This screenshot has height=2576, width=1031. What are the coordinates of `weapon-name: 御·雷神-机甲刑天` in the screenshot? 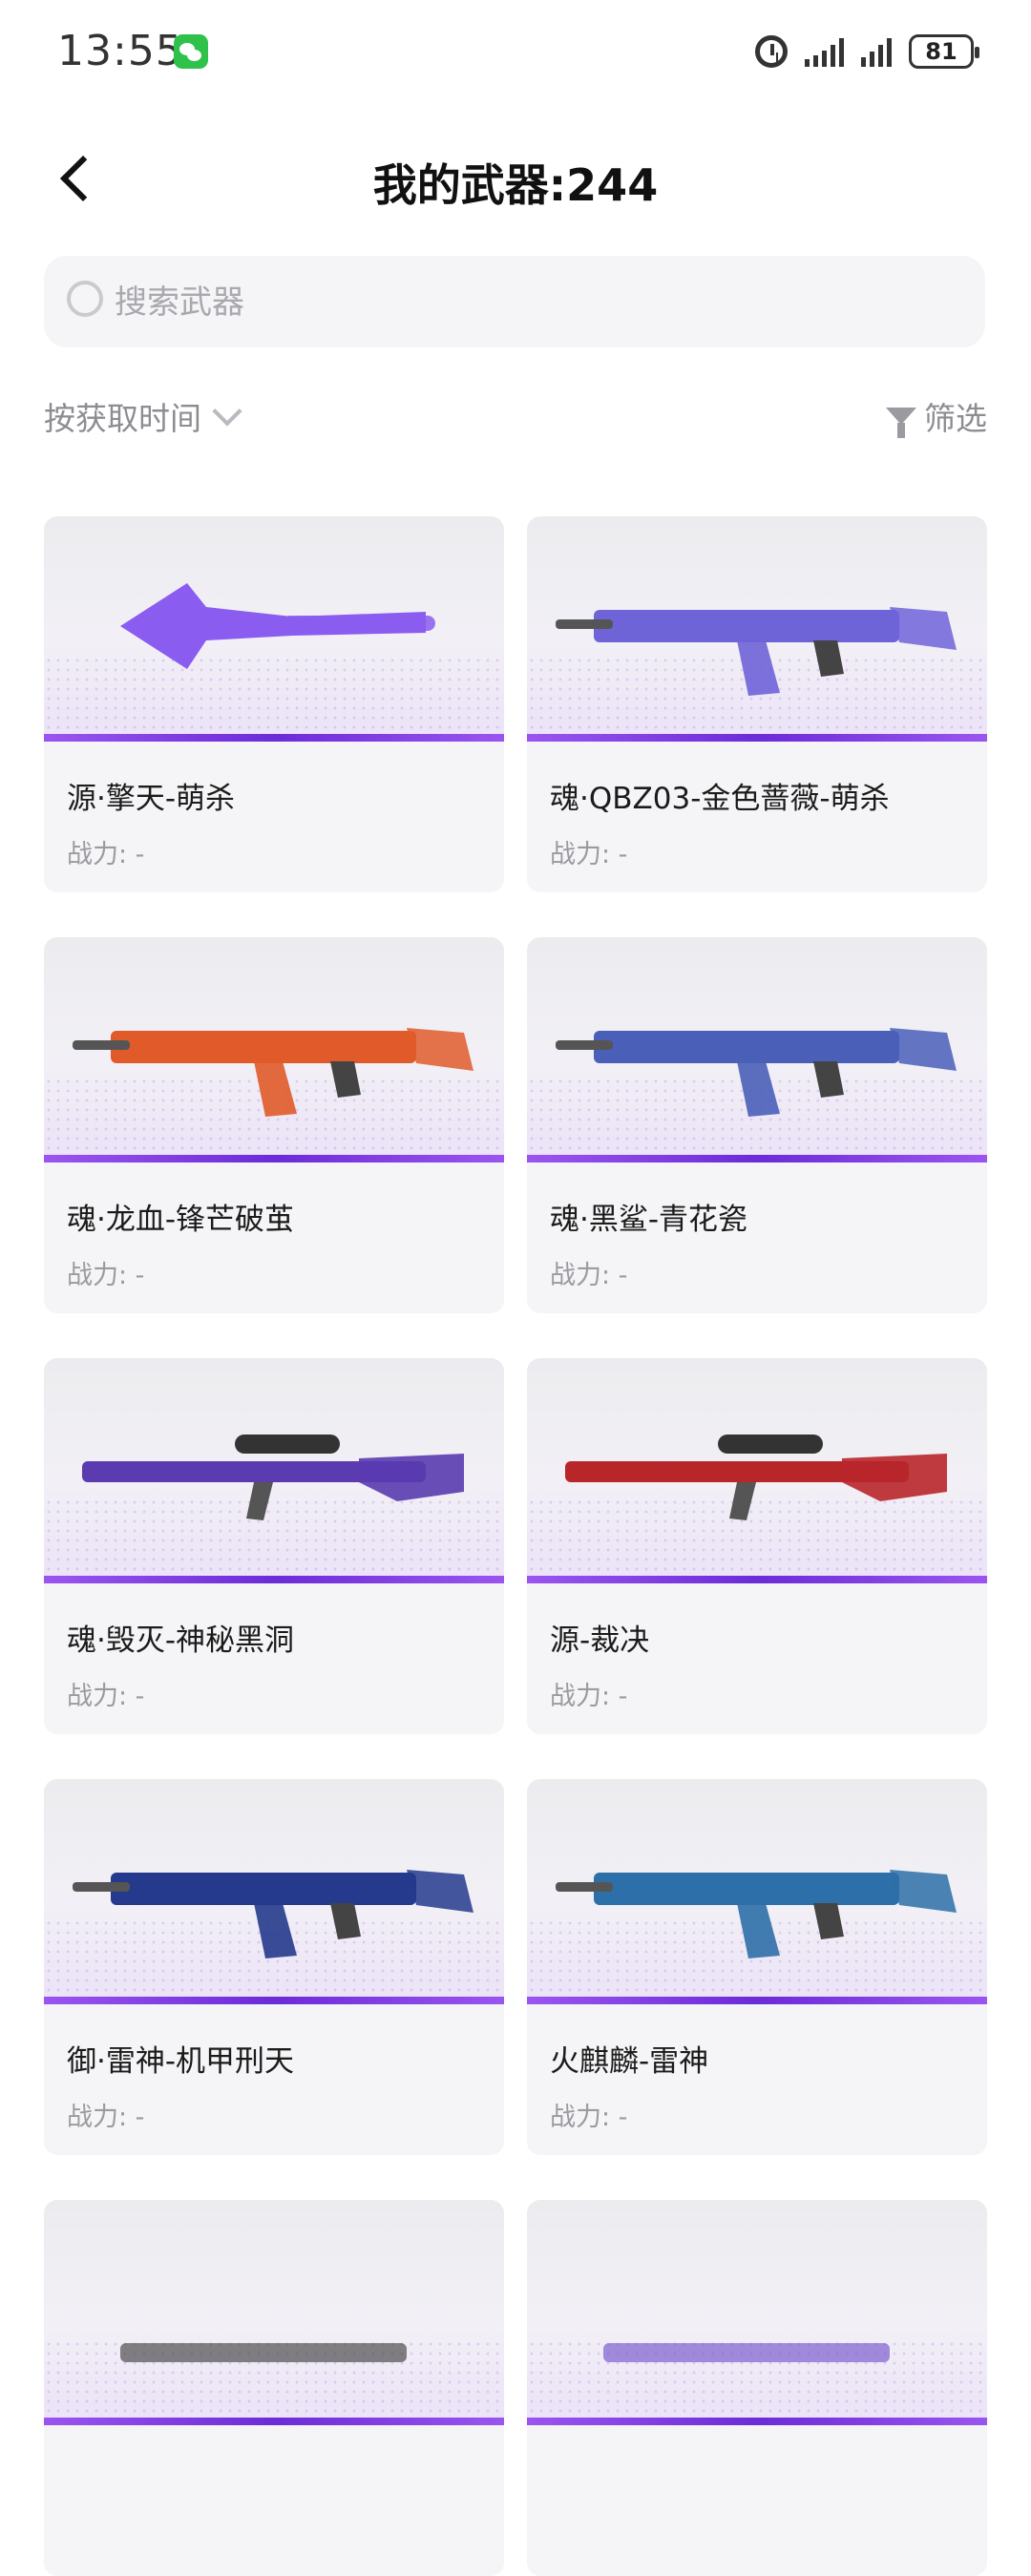 It's located at (181, 2061).